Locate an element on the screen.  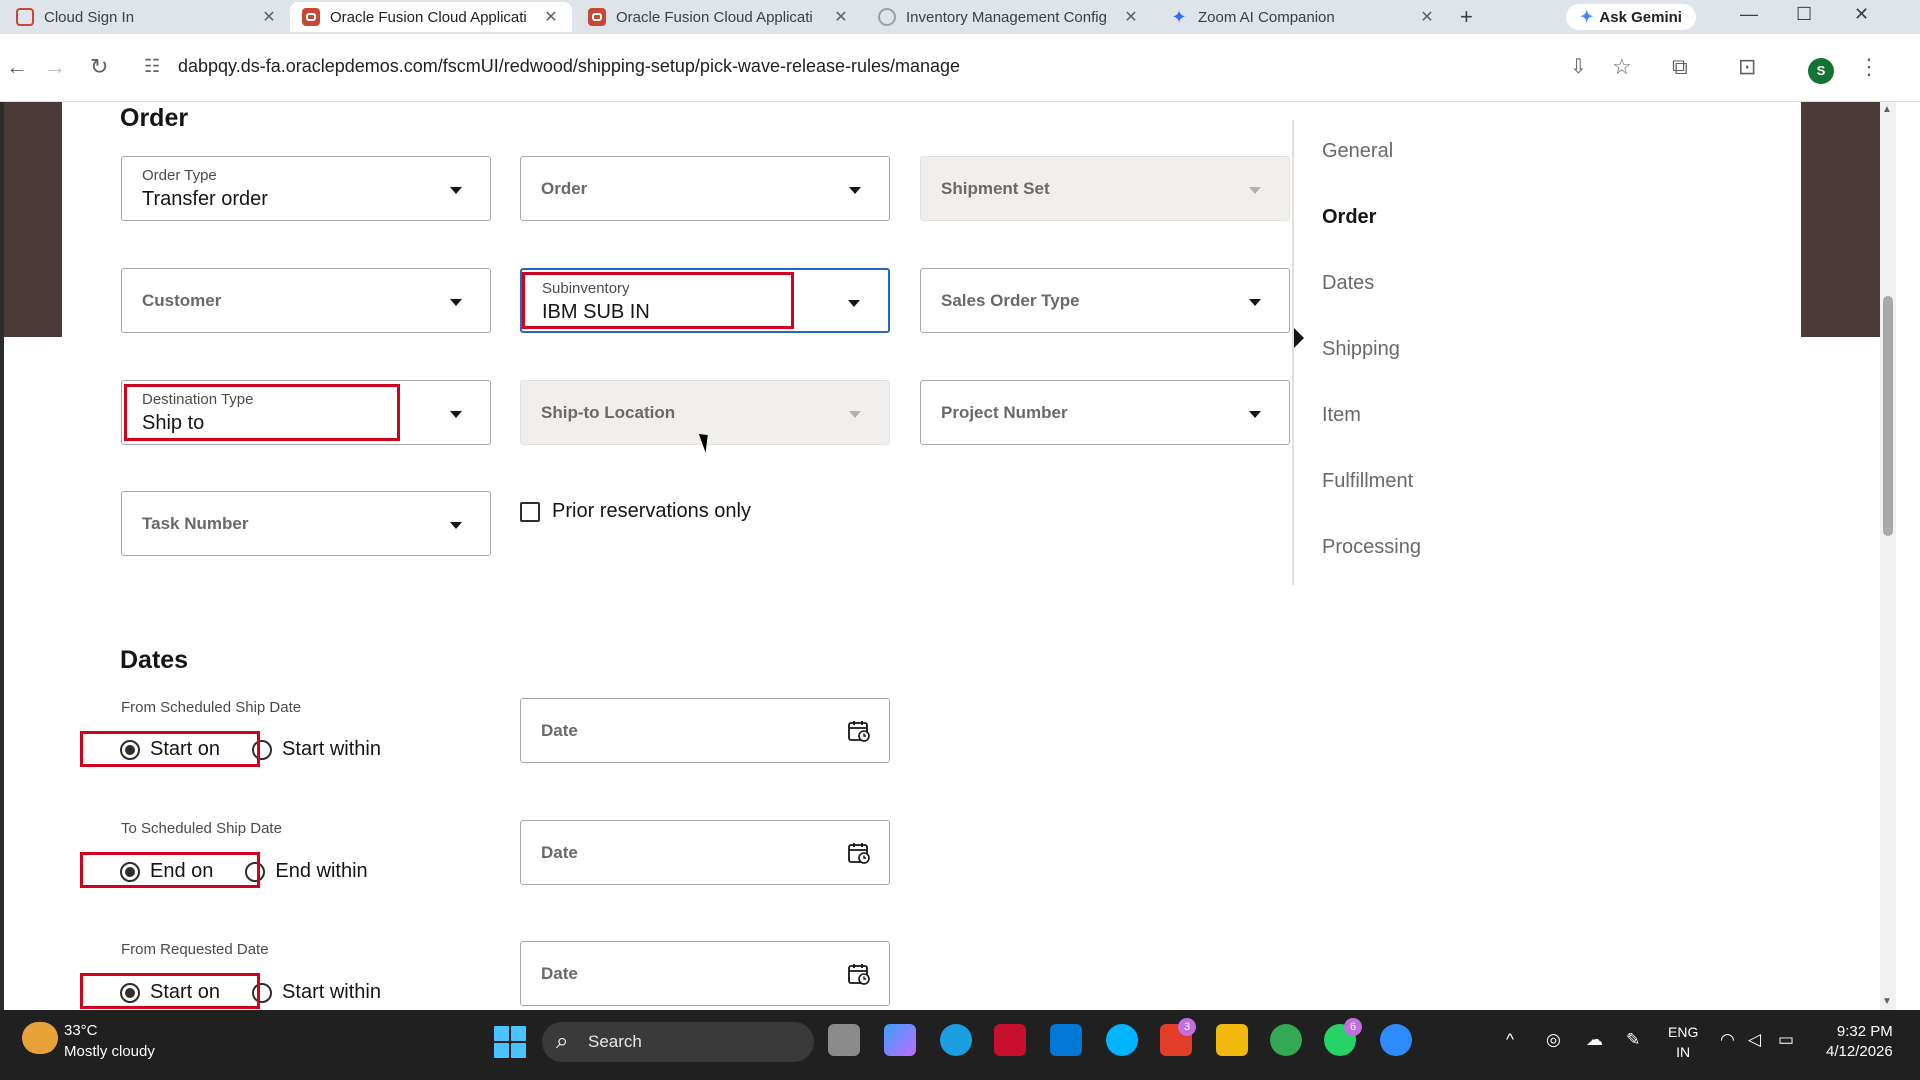
prior-reservations-checkbox-row: Prior reservations only is located at coordinates (635, 511).